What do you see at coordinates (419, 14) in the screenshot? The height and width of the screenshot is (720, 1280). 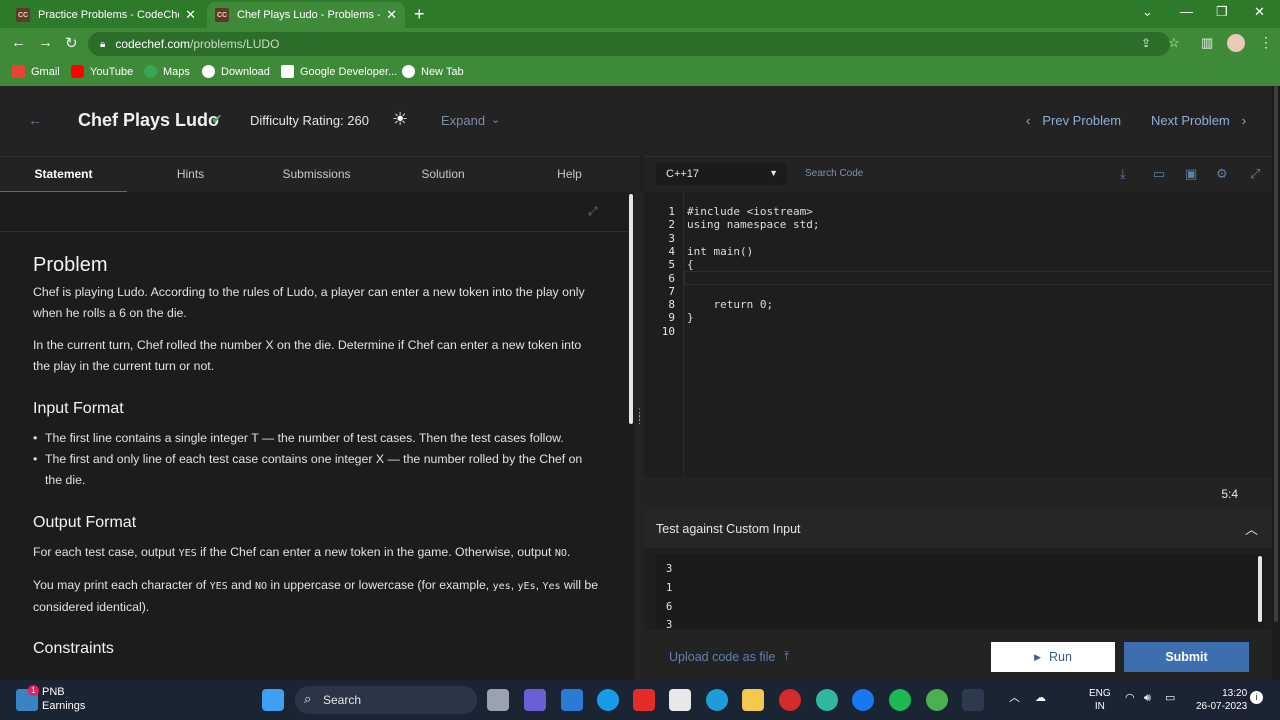 I see `new-tab-button: +` at bounding box center [419, 14].